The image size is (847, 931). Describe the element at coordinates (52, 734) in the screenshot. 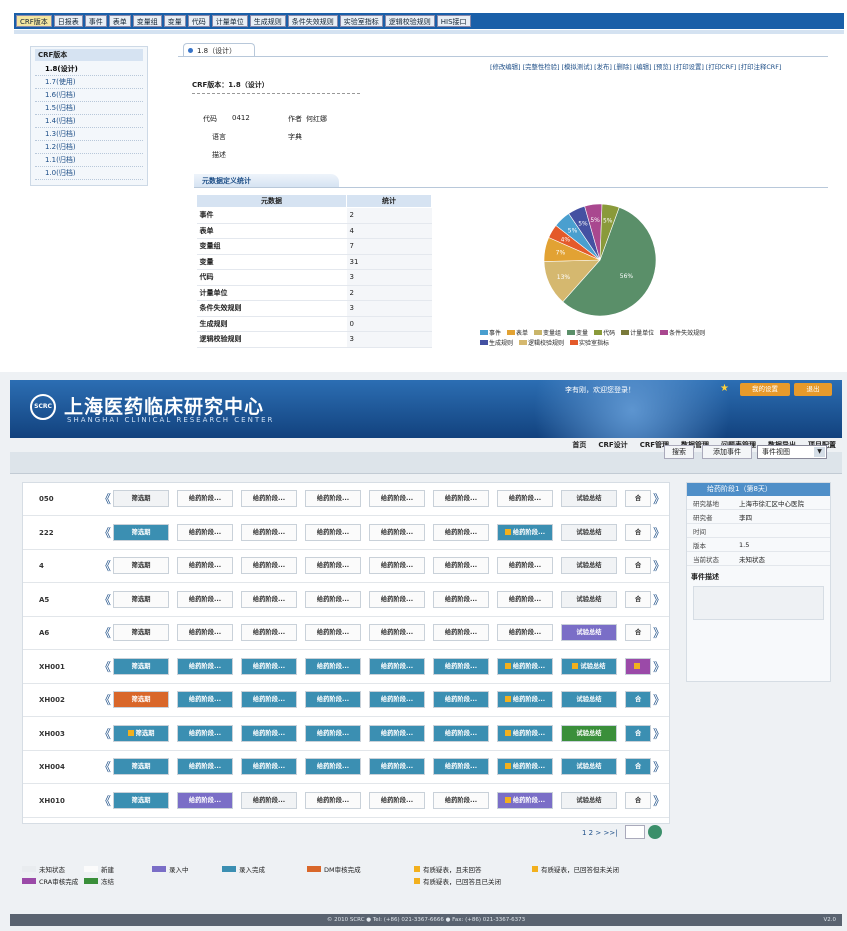

I see `subject-id: XH003` at that location.